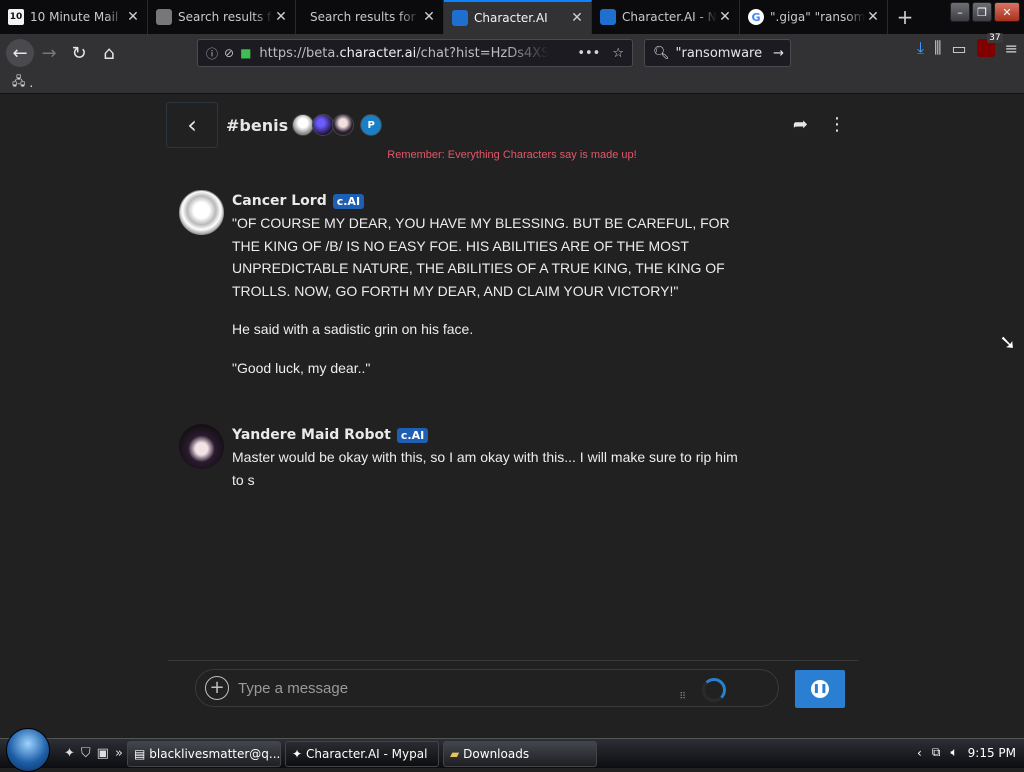  What do you see at coordinates (79, 53) in the screenshot?
I see `reload-button: ↻` at bounding box center [79, 53].